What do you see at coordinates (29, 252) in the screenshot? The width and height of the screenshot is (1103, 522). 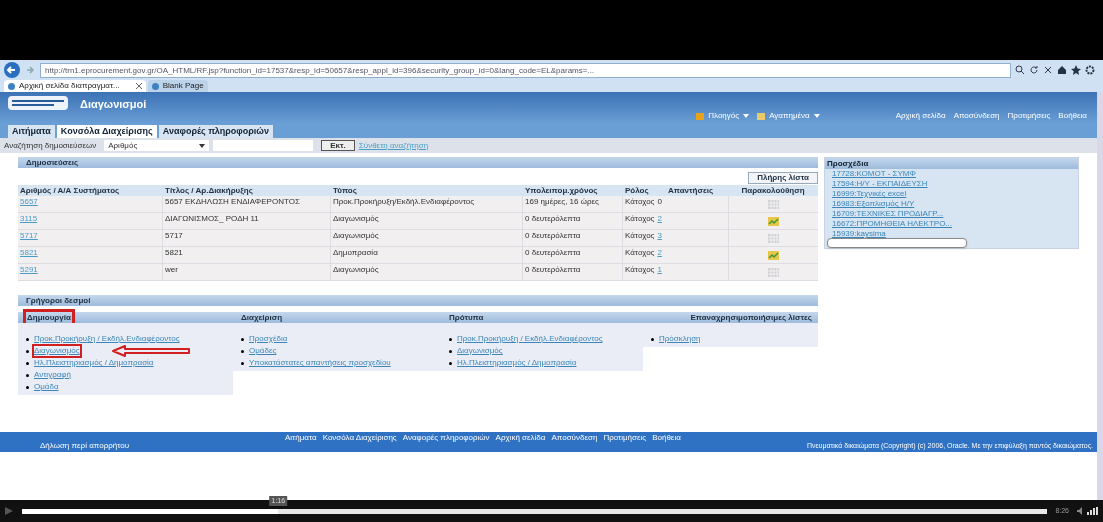 I see `publication-link: 5821` at bounding box center [29, 252].